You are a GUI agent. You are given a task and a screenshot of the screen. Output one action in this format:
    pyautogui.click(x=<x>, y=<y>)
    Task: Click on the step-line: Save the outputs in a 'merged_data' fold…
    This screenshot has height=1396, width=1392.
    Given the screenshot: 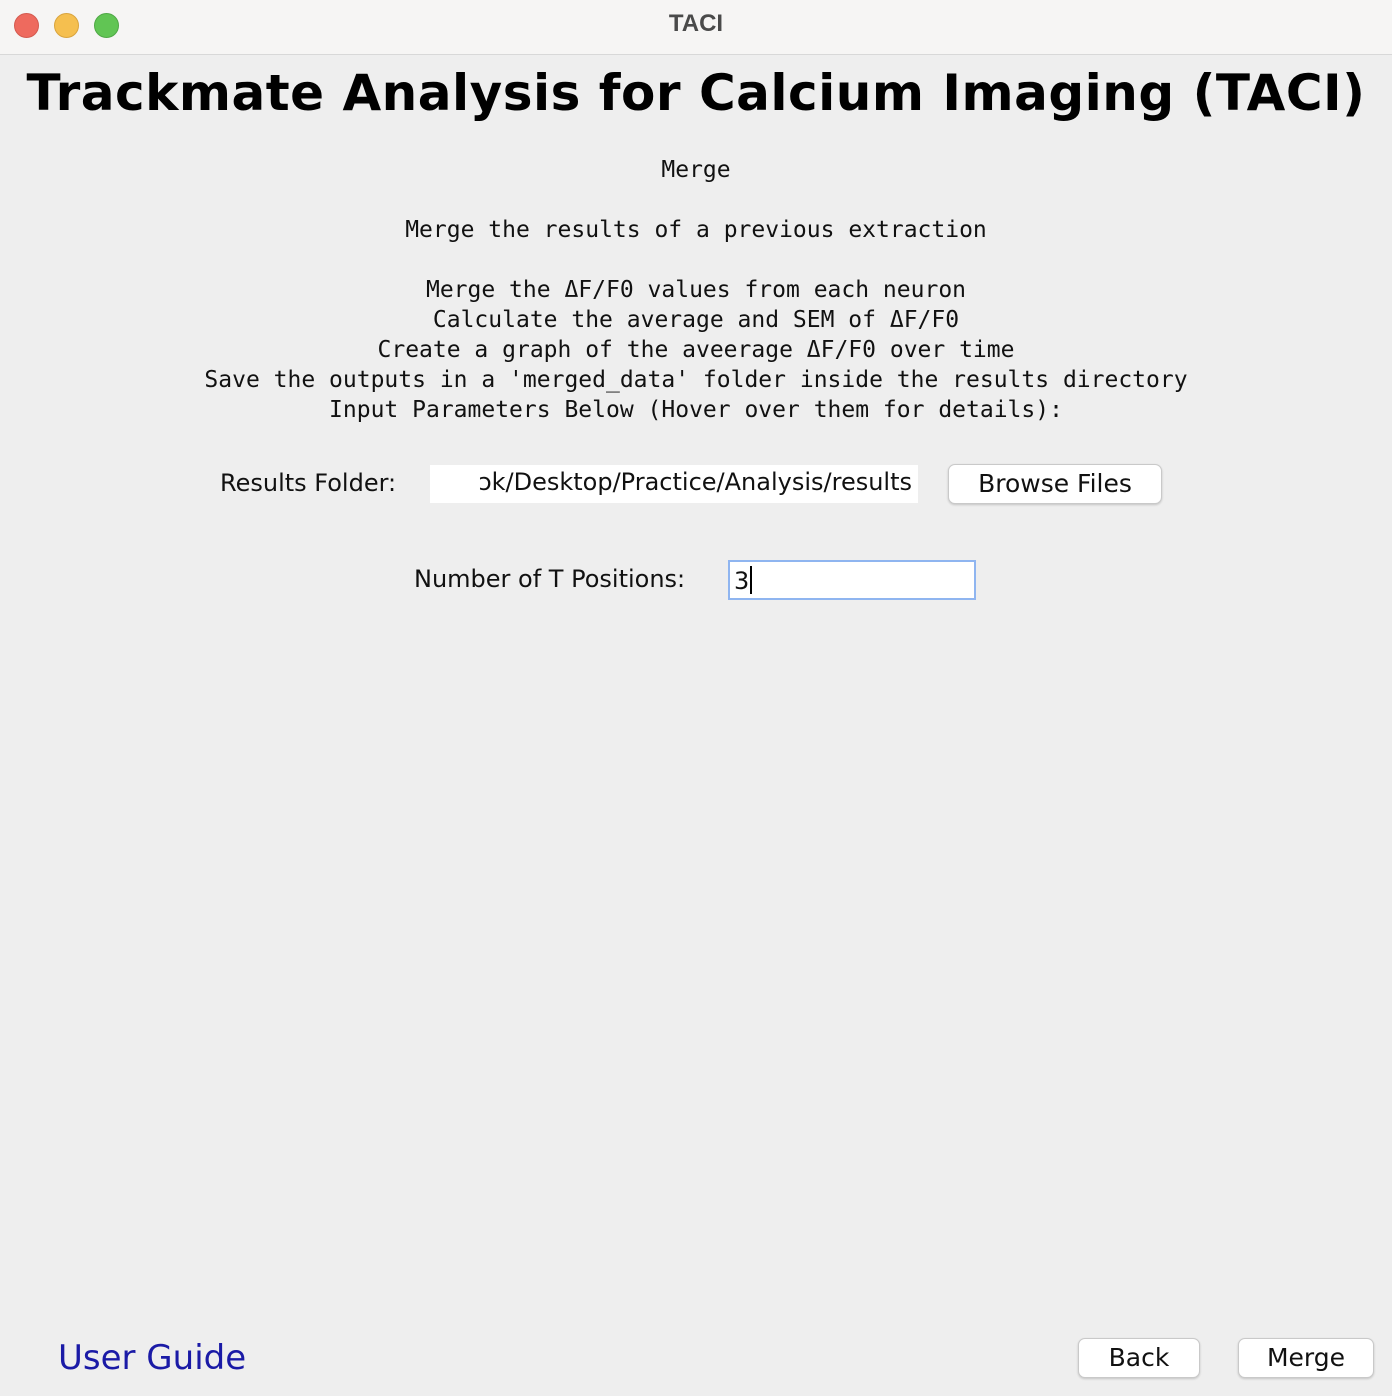 What is the action you would take?
    pyautogui.click(x=696, y=380)
    